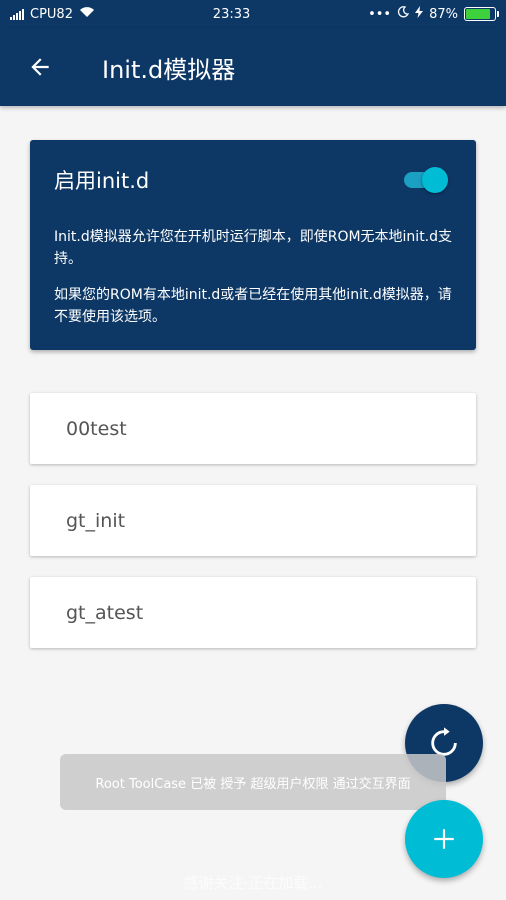 This screenshot has width=506, height=900. What do you see at coordinates (435, 180) in the screenshot?
I see `switch-thumb` at bounding box center [435, 180].